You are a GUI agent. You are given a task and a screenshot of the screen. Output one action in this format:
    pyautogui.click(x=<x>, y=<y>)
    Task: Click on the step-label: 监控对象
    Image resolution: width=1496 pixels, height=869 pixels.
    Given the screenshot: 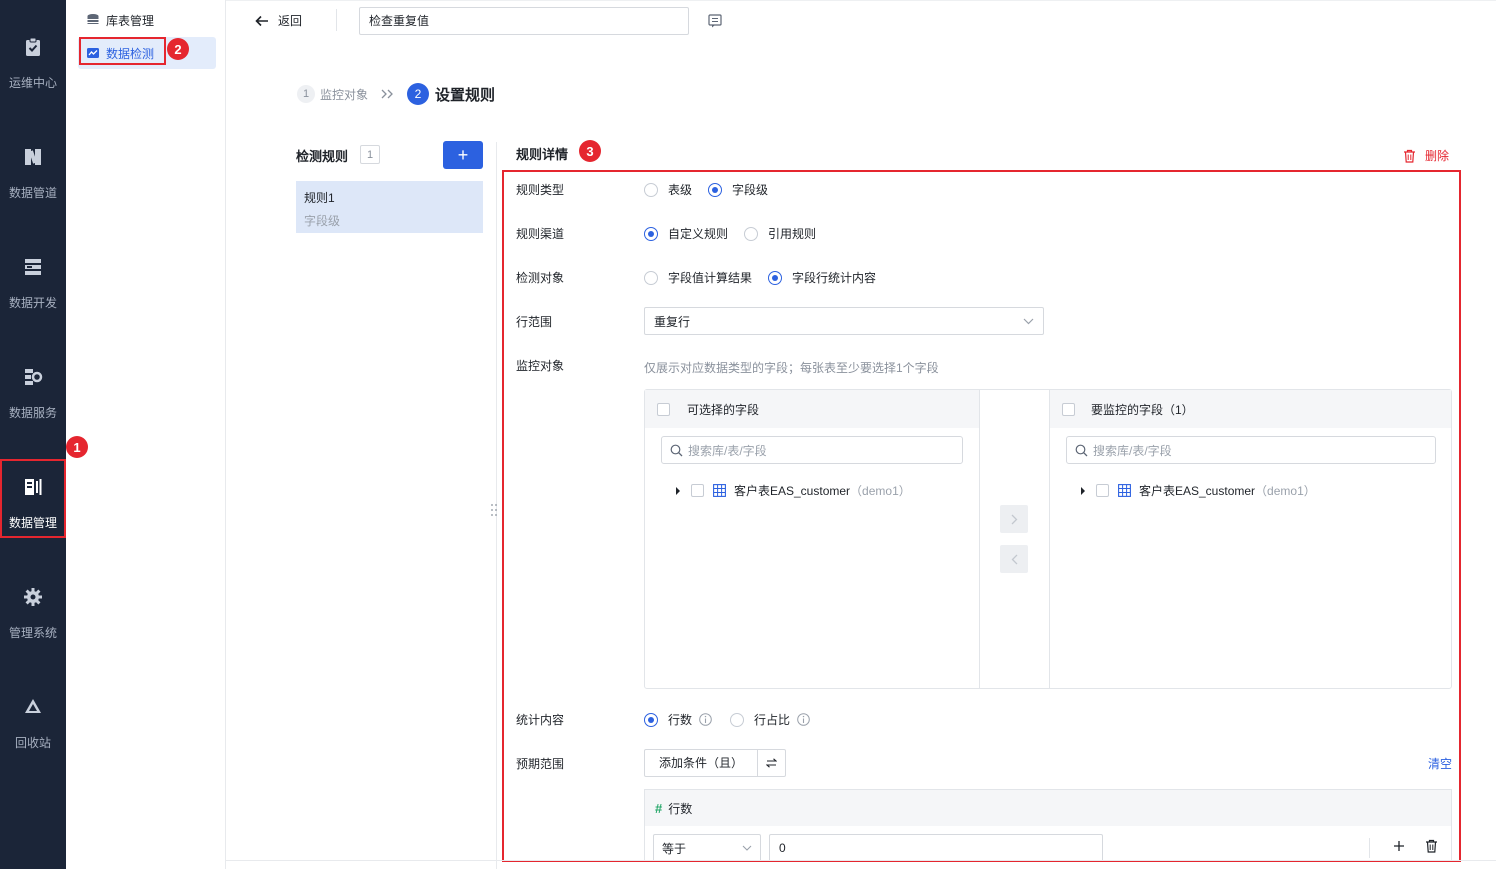 What is the action you would take?
    pyautogui.click(x=344, y=94)
    